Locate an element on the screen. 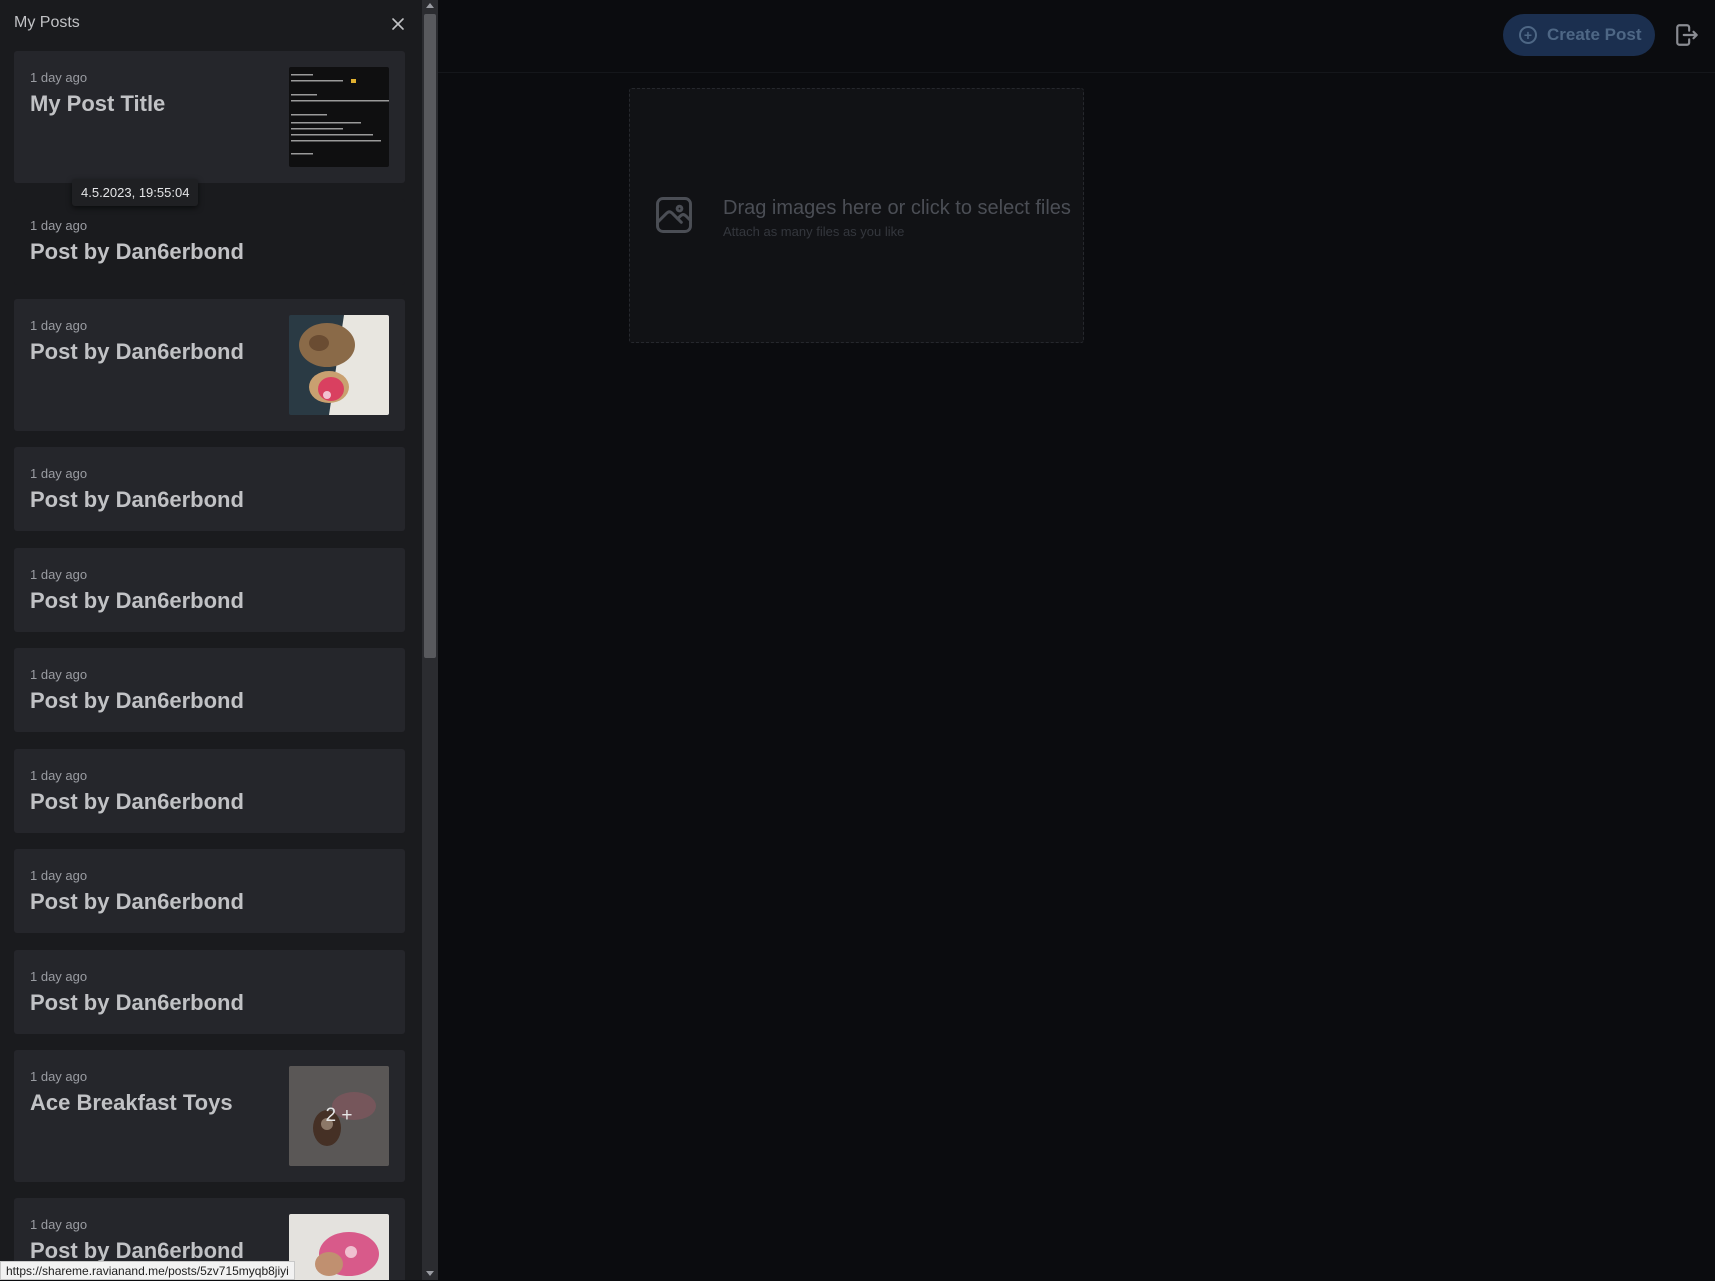  scroll-up-arrow-icon is located at coordinates (430, 5).